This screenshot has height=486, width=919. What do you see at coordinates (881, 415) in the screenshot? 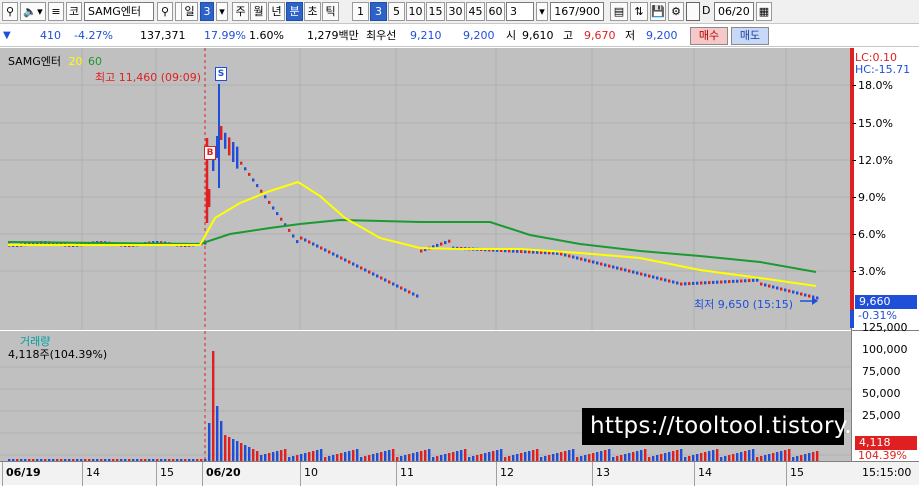
I see `volume-tick-label: 25,000` at bounding box center [881, 415].